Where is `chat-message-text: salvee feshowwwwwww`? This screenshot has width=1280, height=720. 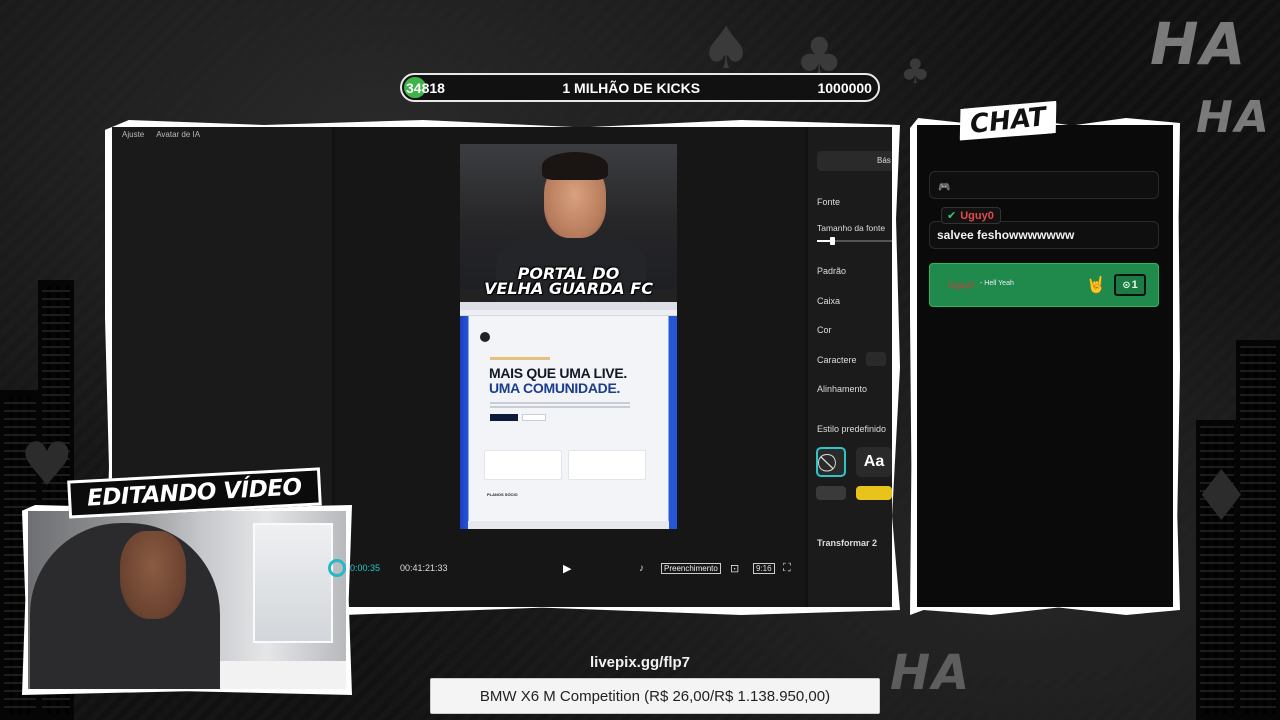 chat-message-text: salvee feshowwwwwww is located at coordinates (1006, 235).